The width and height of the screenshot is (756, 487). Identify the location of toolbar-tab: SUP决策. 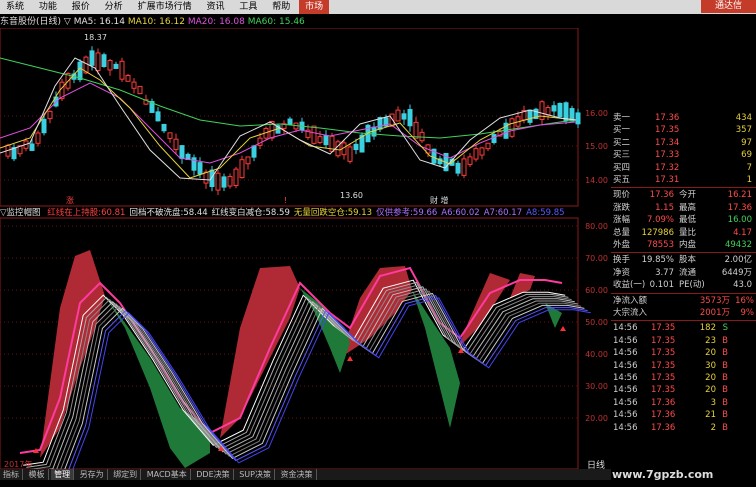
(255, 474).